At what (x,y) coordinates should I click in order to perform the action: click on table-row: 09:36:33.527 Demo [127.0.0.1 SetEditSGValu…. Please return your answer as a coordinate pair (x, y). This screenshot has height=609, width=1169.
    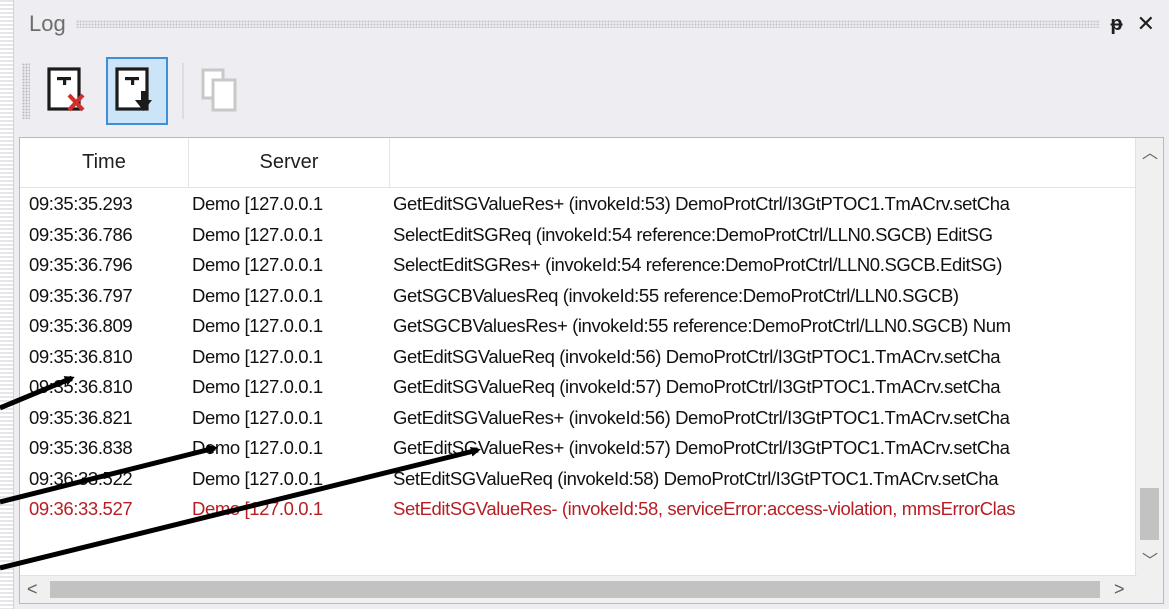
    Looking at the image, I should click on (578, 509).